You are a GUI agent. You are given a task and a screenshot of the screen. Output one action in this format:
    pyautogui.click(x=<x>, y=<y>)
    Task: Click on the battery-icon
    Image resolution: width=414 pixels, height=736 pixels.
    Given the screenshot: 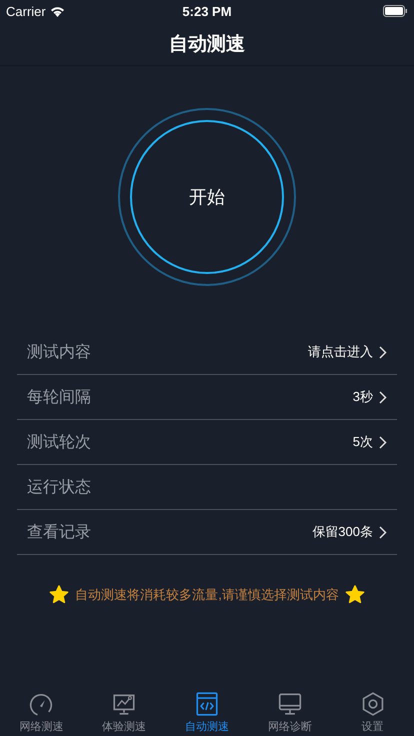 What is the action you would take?
    pyautogui.click(x=395, y=11)
    